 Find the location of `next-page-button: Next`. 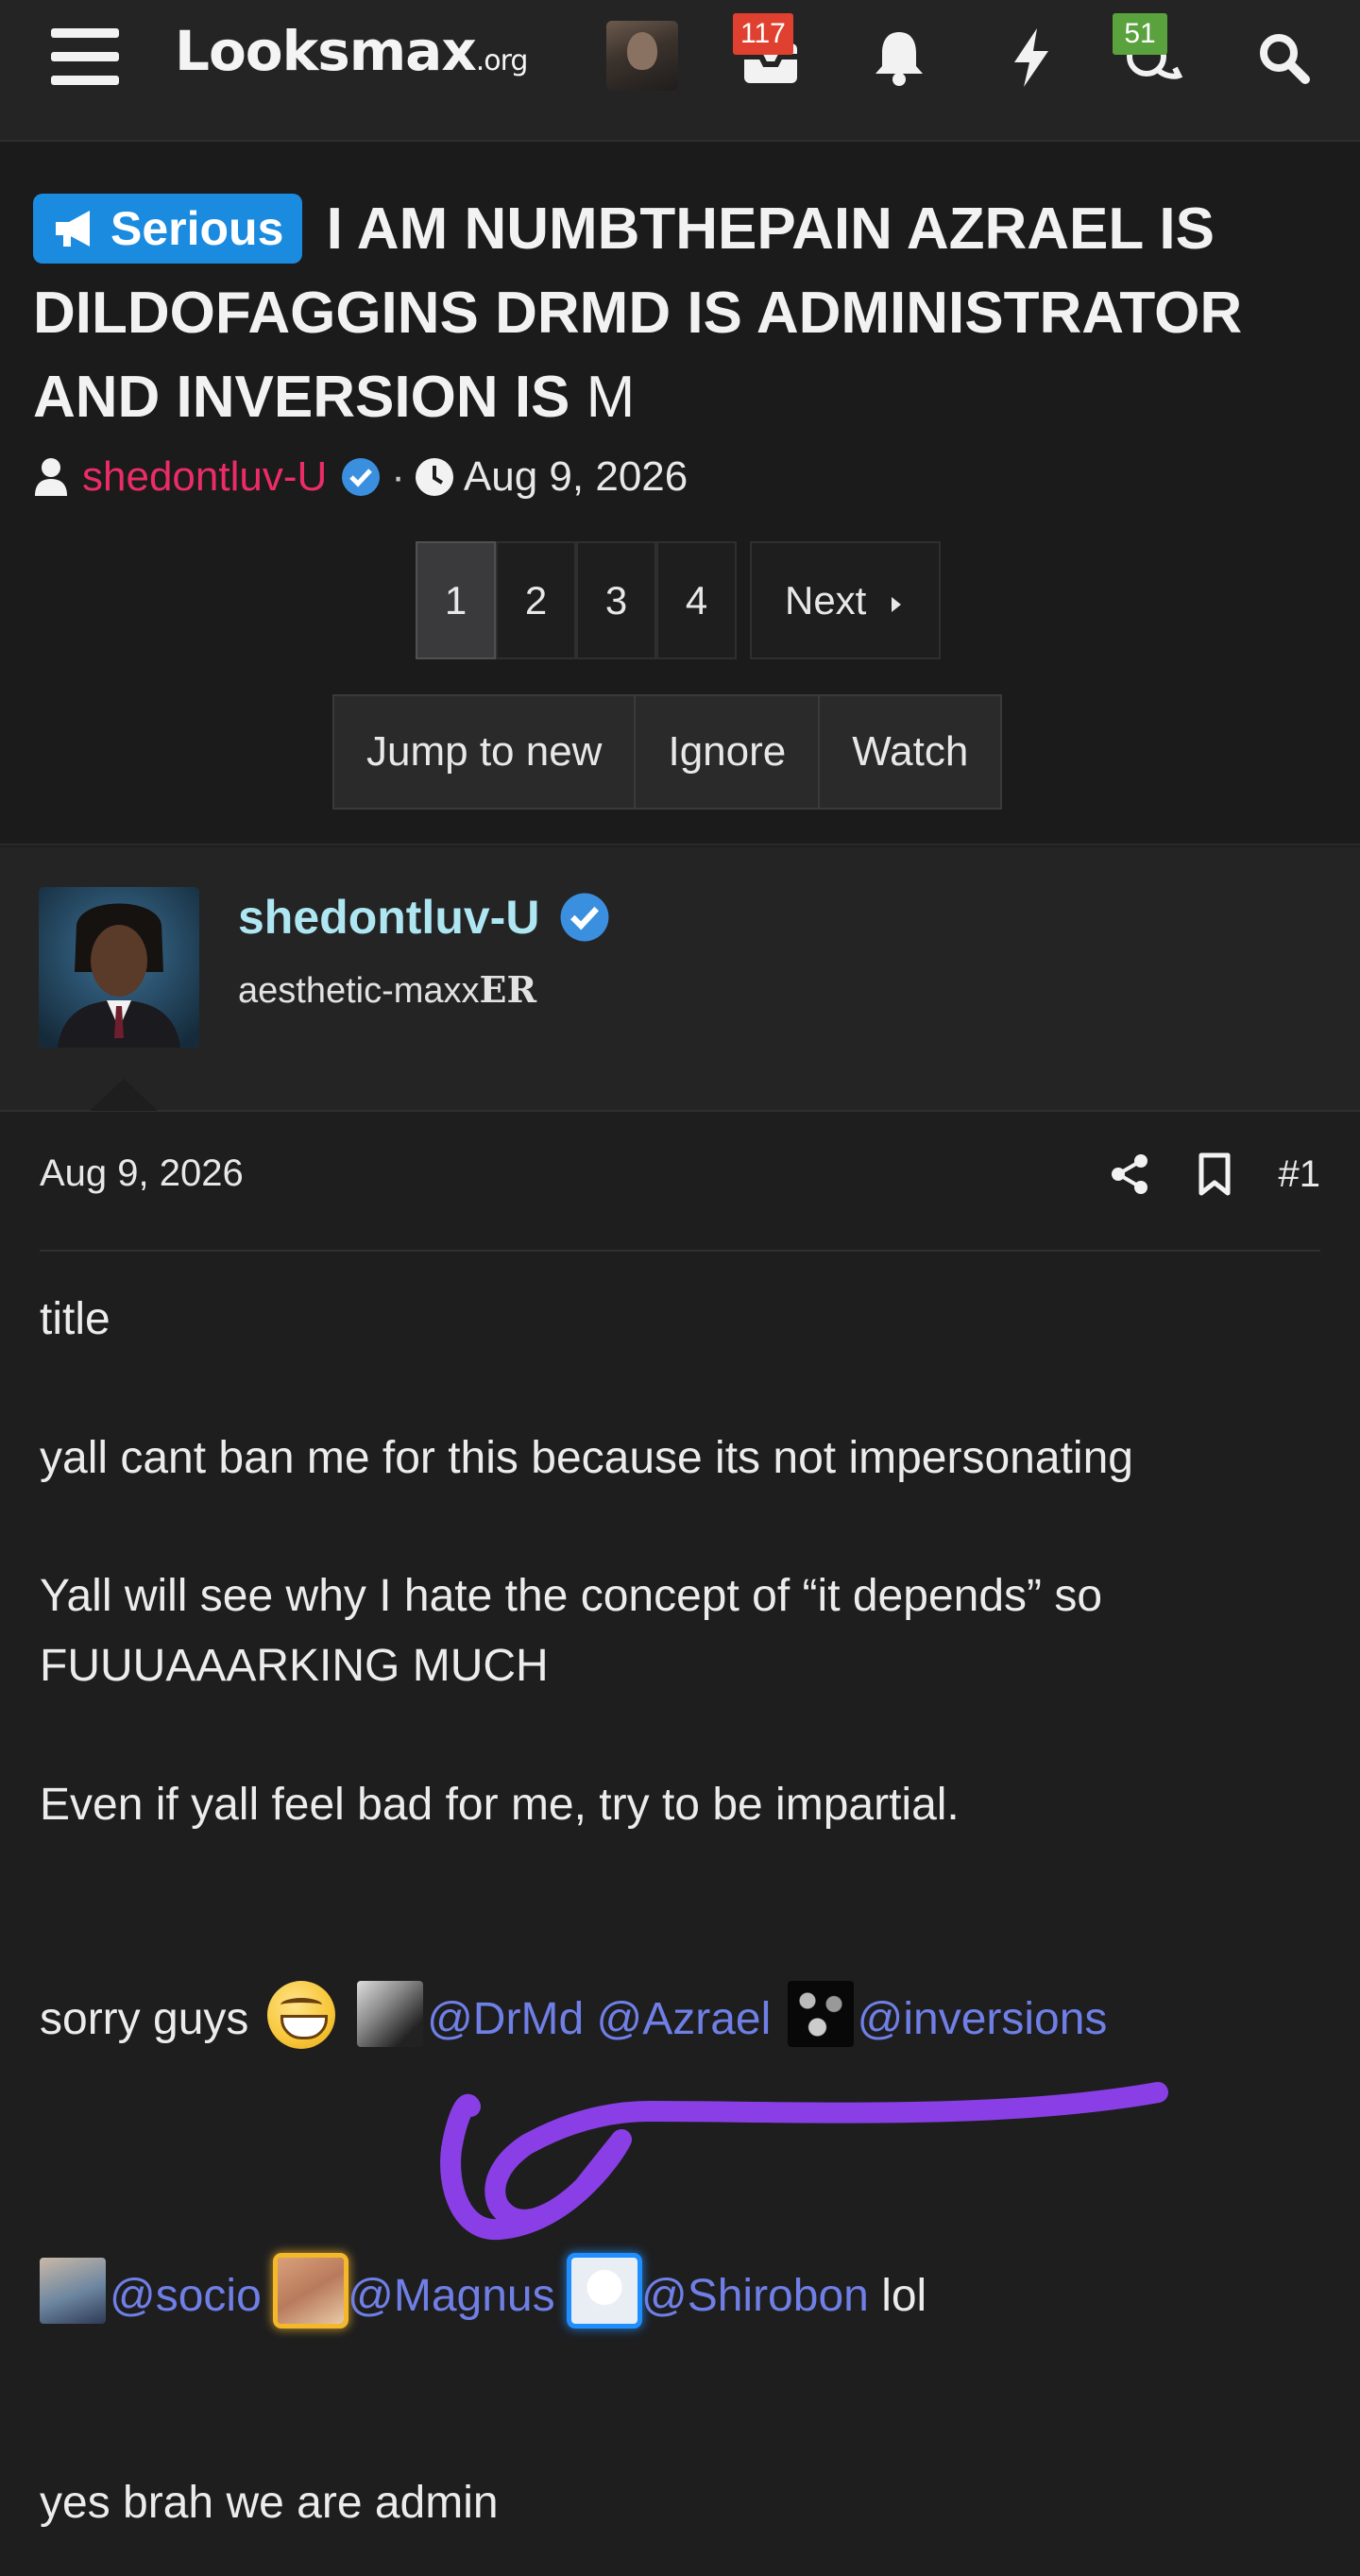

next-page-button: Next is located at coordinates (845, 600).